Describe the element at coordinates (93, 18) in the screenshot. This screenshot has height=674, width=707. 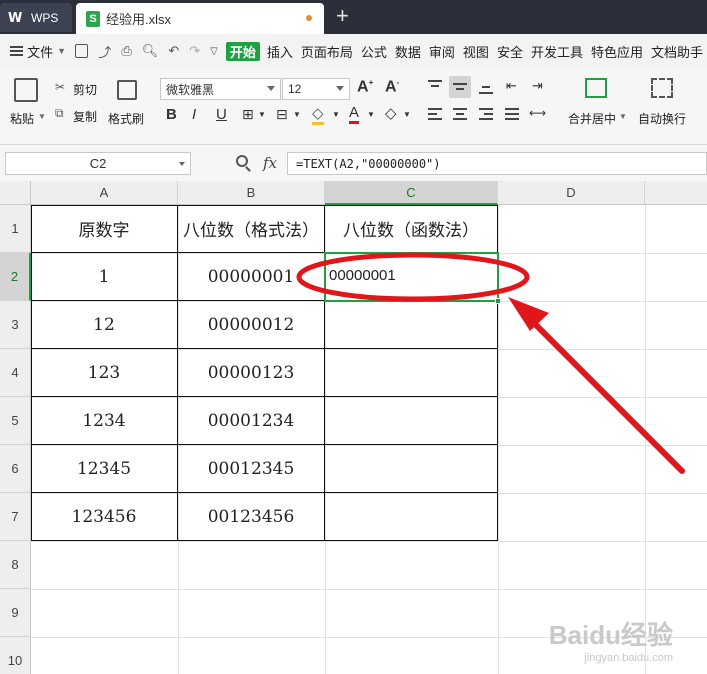
I see `spreadsheet-icon: S` at that location.